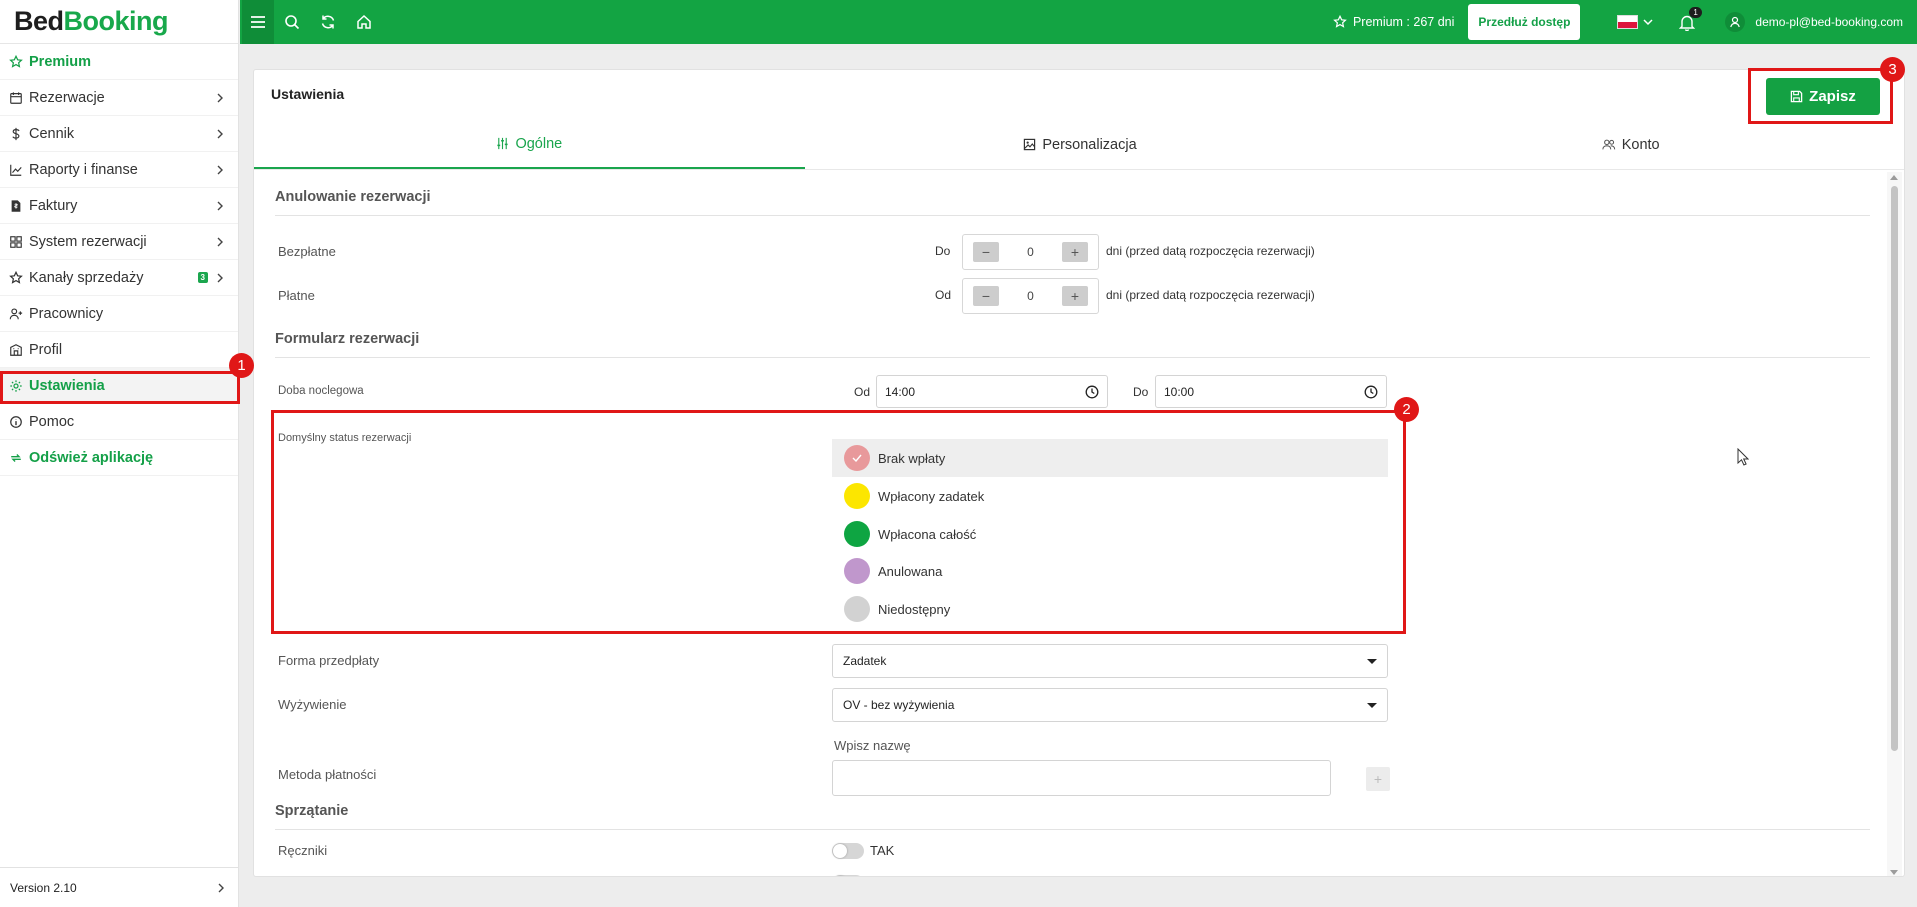 This screenshot has width=1917, height=907. I want to click on premium-status: Premium : 267 dni, so click(1393, 22).